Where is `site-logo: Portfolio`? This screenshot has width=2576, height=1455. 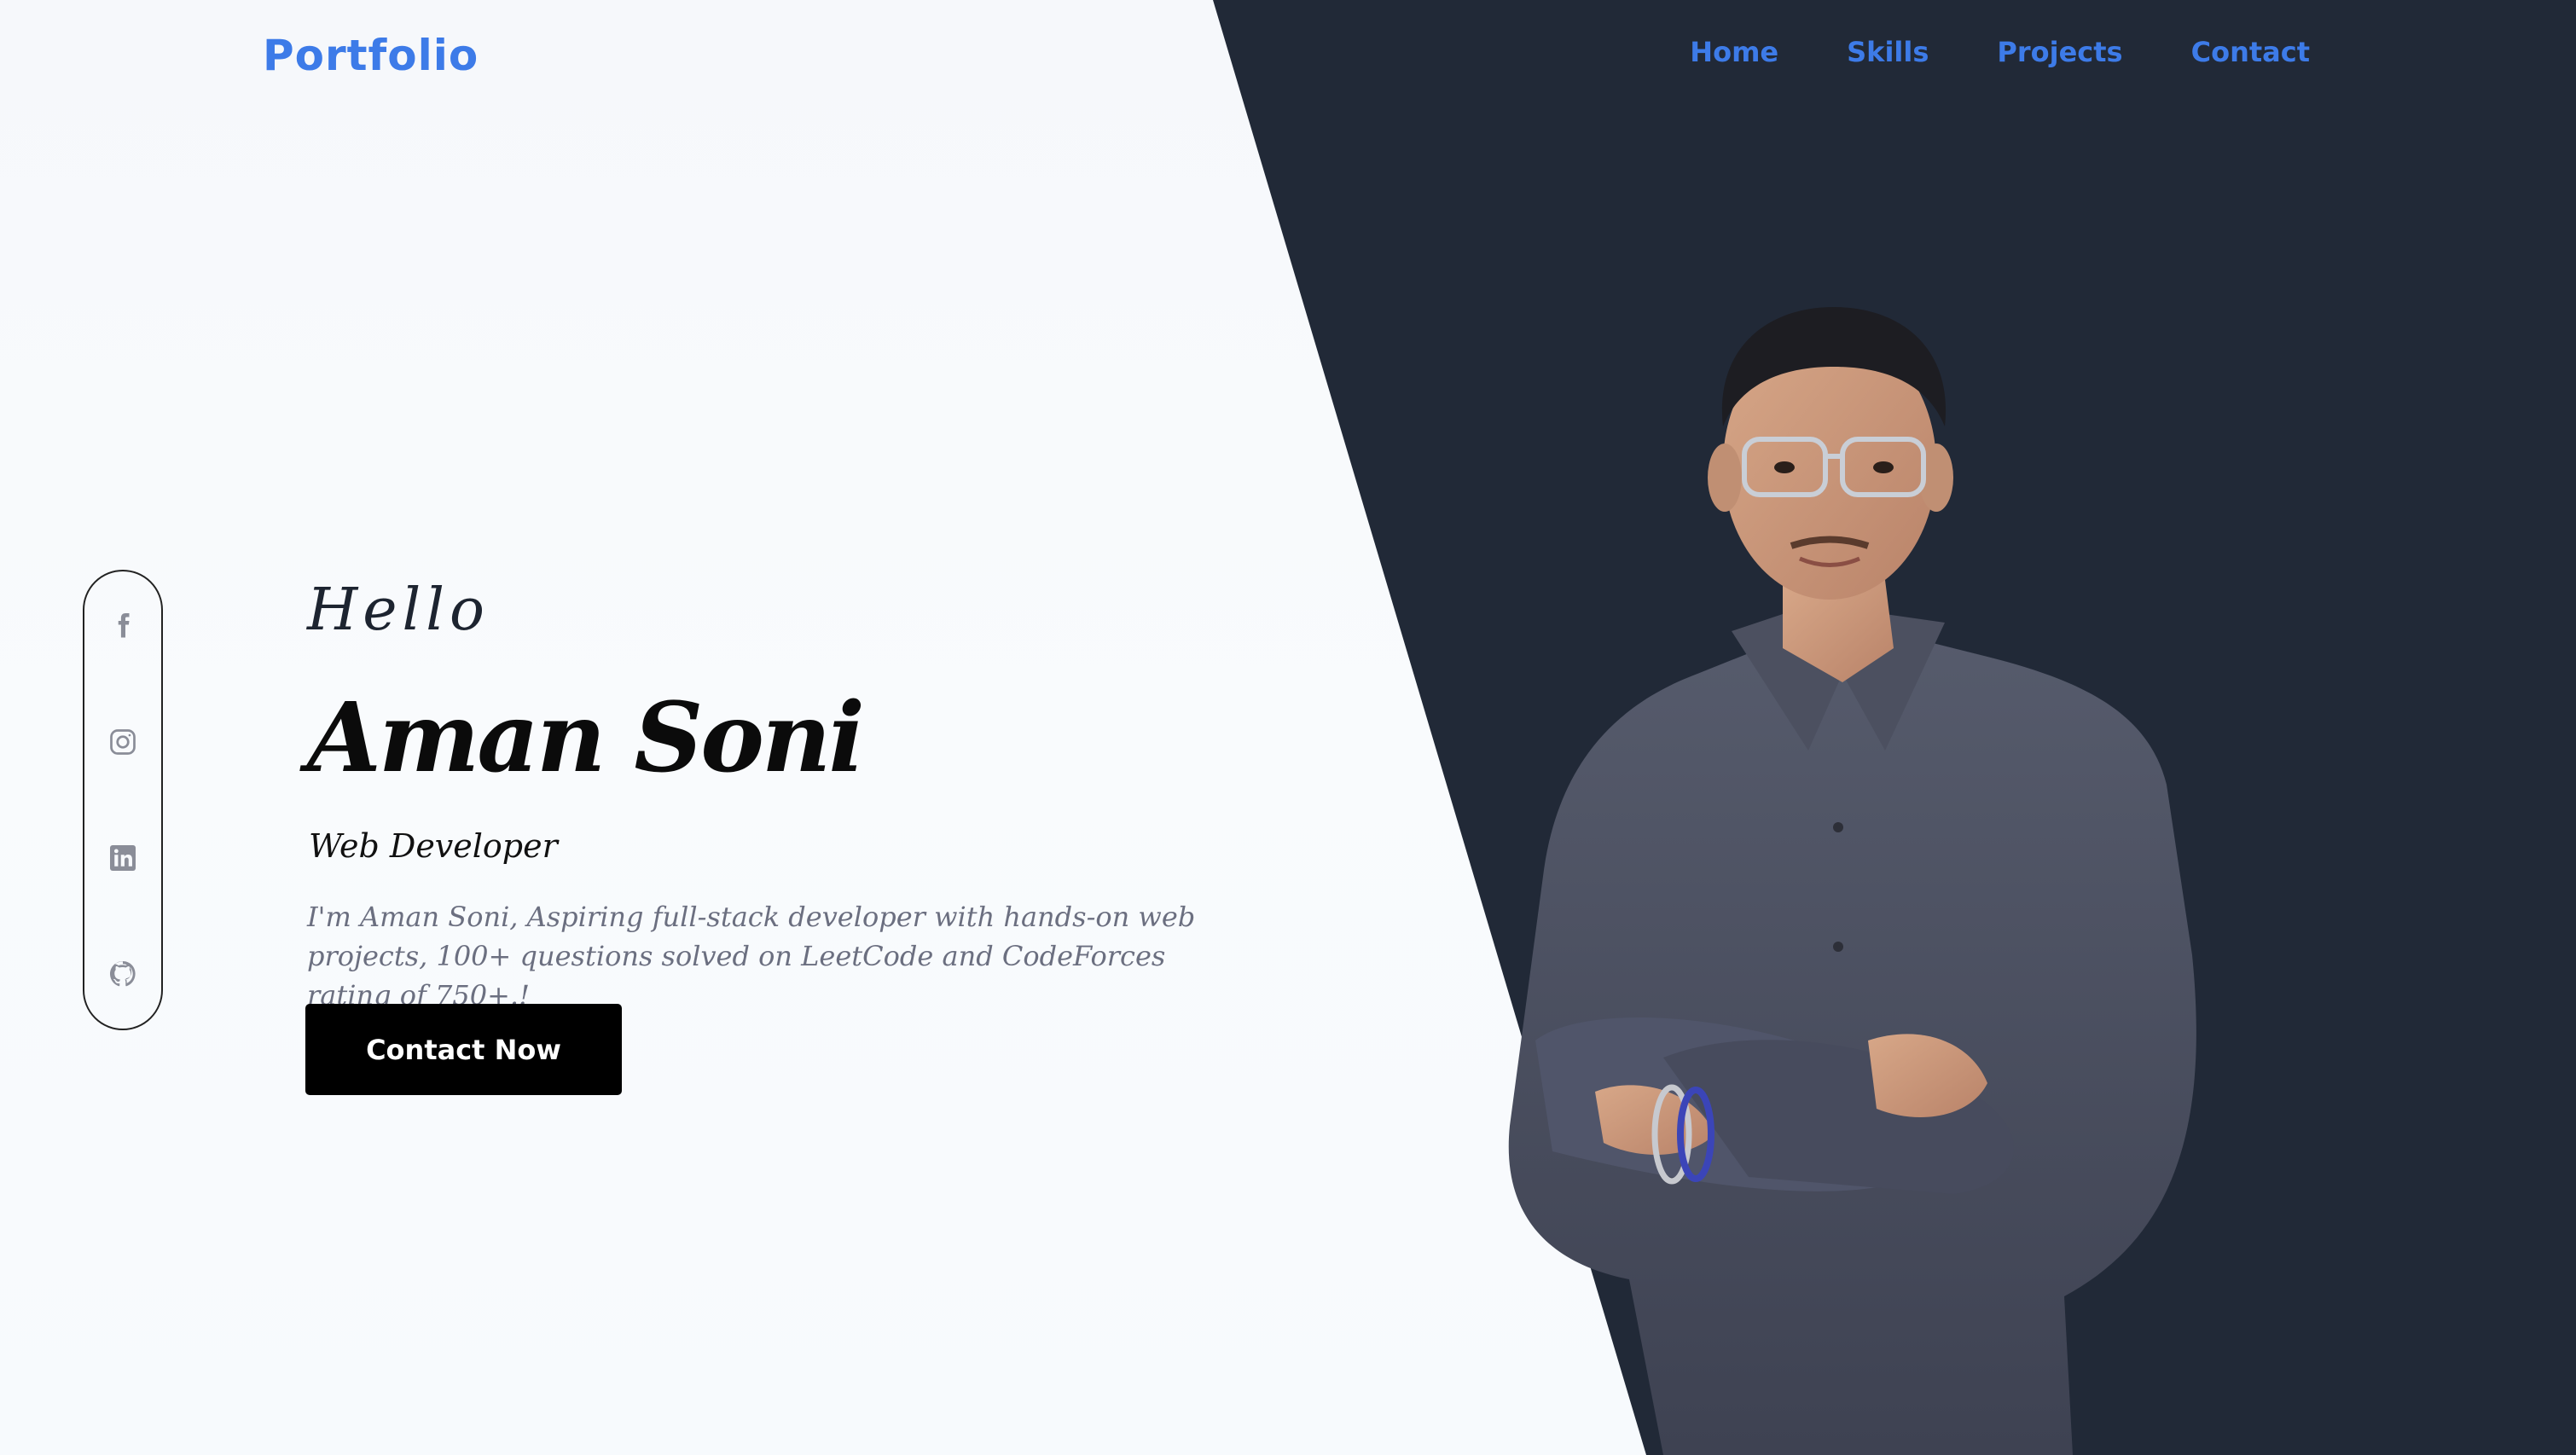
site-logo: Portfolio is located at coordinates (371, 55).